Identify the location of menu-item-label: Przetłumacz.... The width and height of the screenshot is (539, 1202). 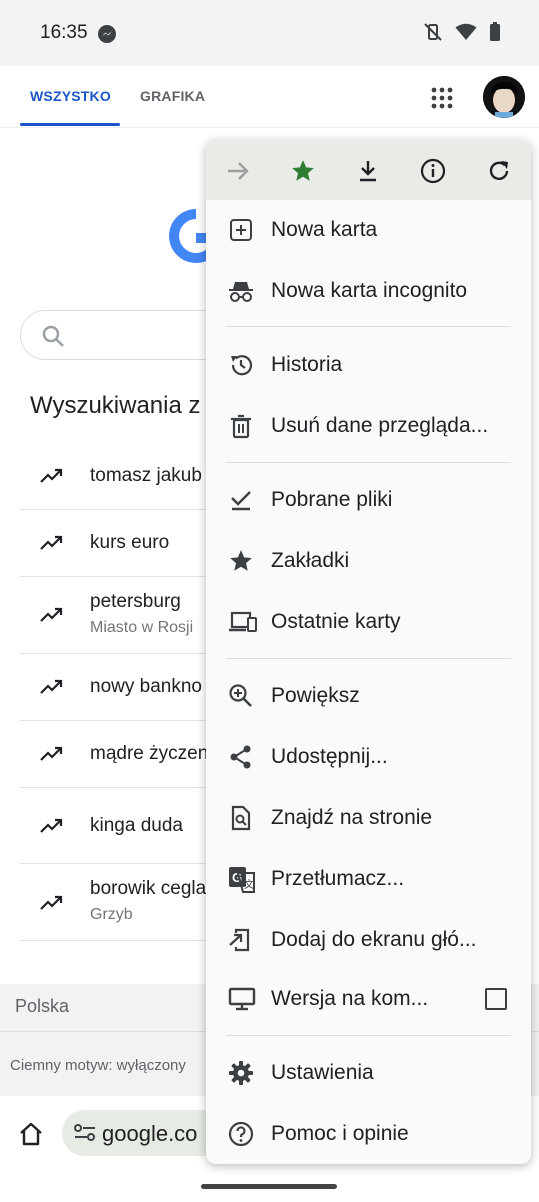
(338, 878).